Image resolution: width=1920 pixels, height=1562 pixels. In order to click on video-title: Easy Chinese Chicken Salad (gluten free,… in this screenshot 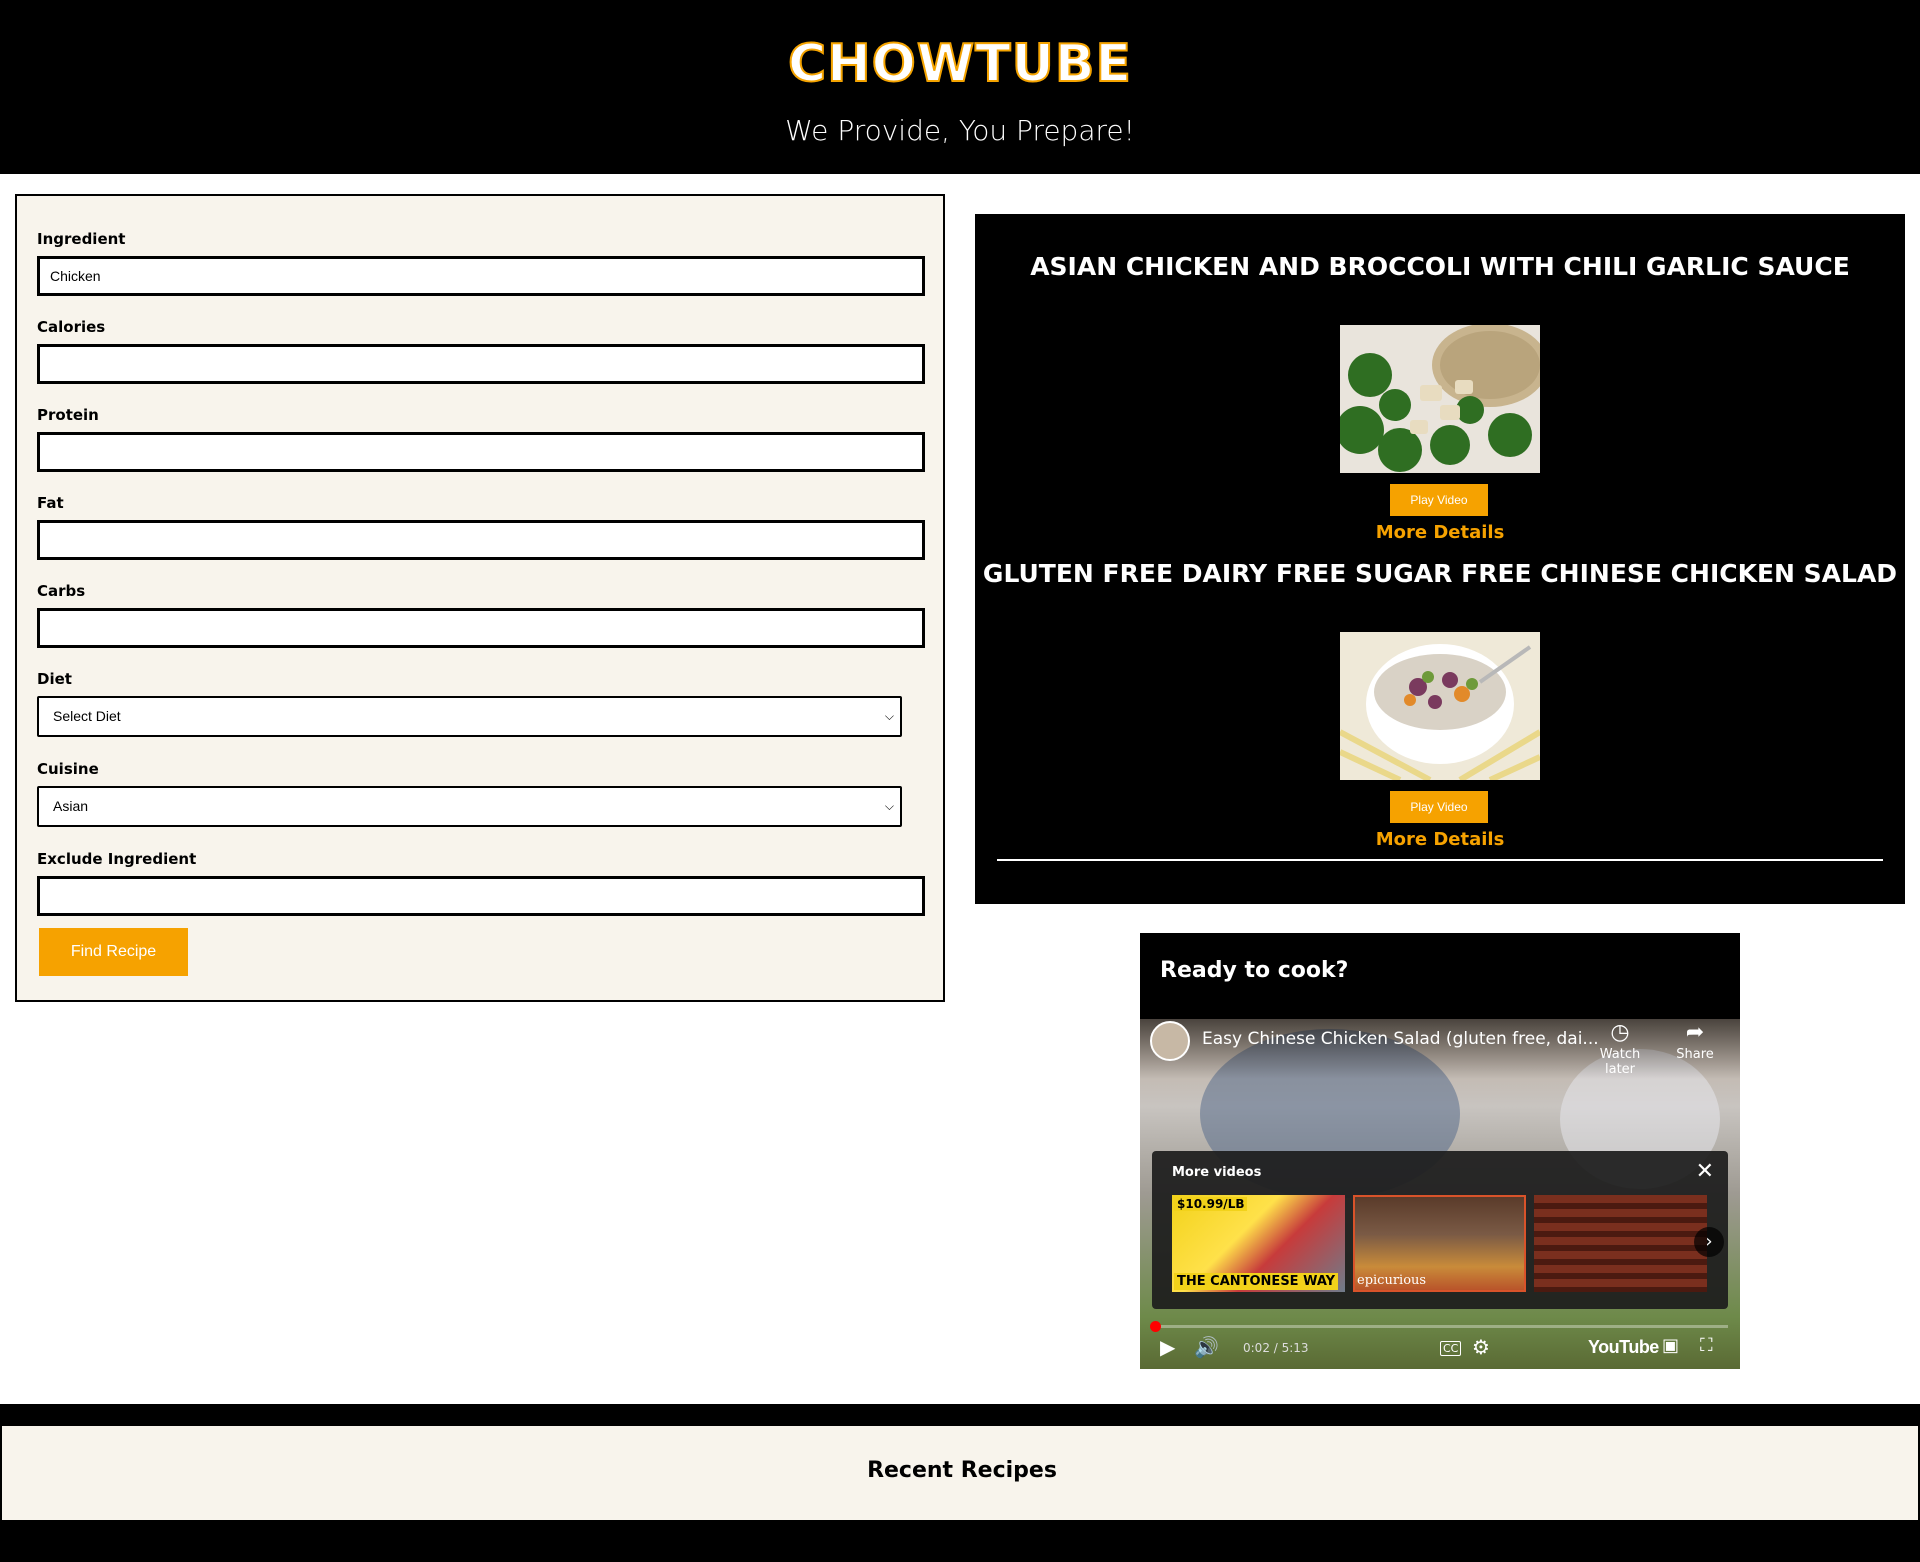, I will do `click(1400, 1039)`.